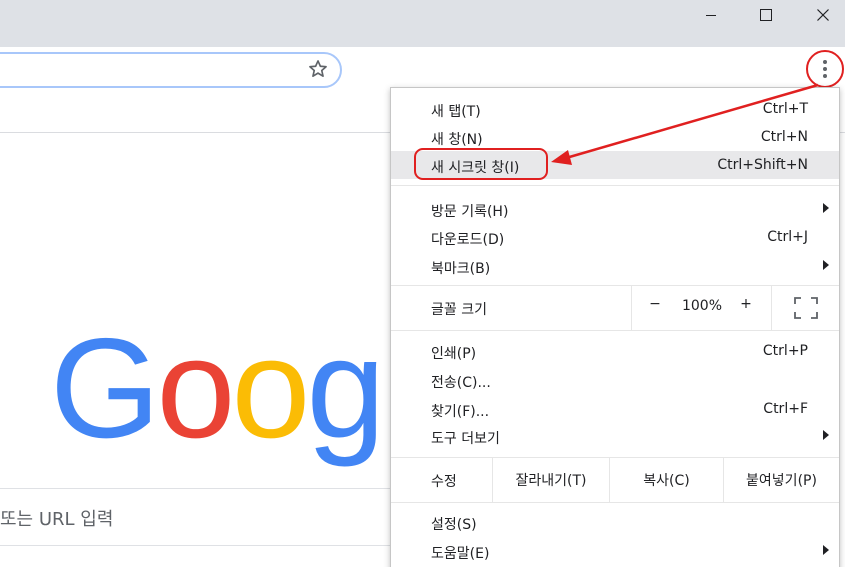 The width and height of the screenshot is (845, 567). I want to click on zoom-value: 100%, so click(702, 306).